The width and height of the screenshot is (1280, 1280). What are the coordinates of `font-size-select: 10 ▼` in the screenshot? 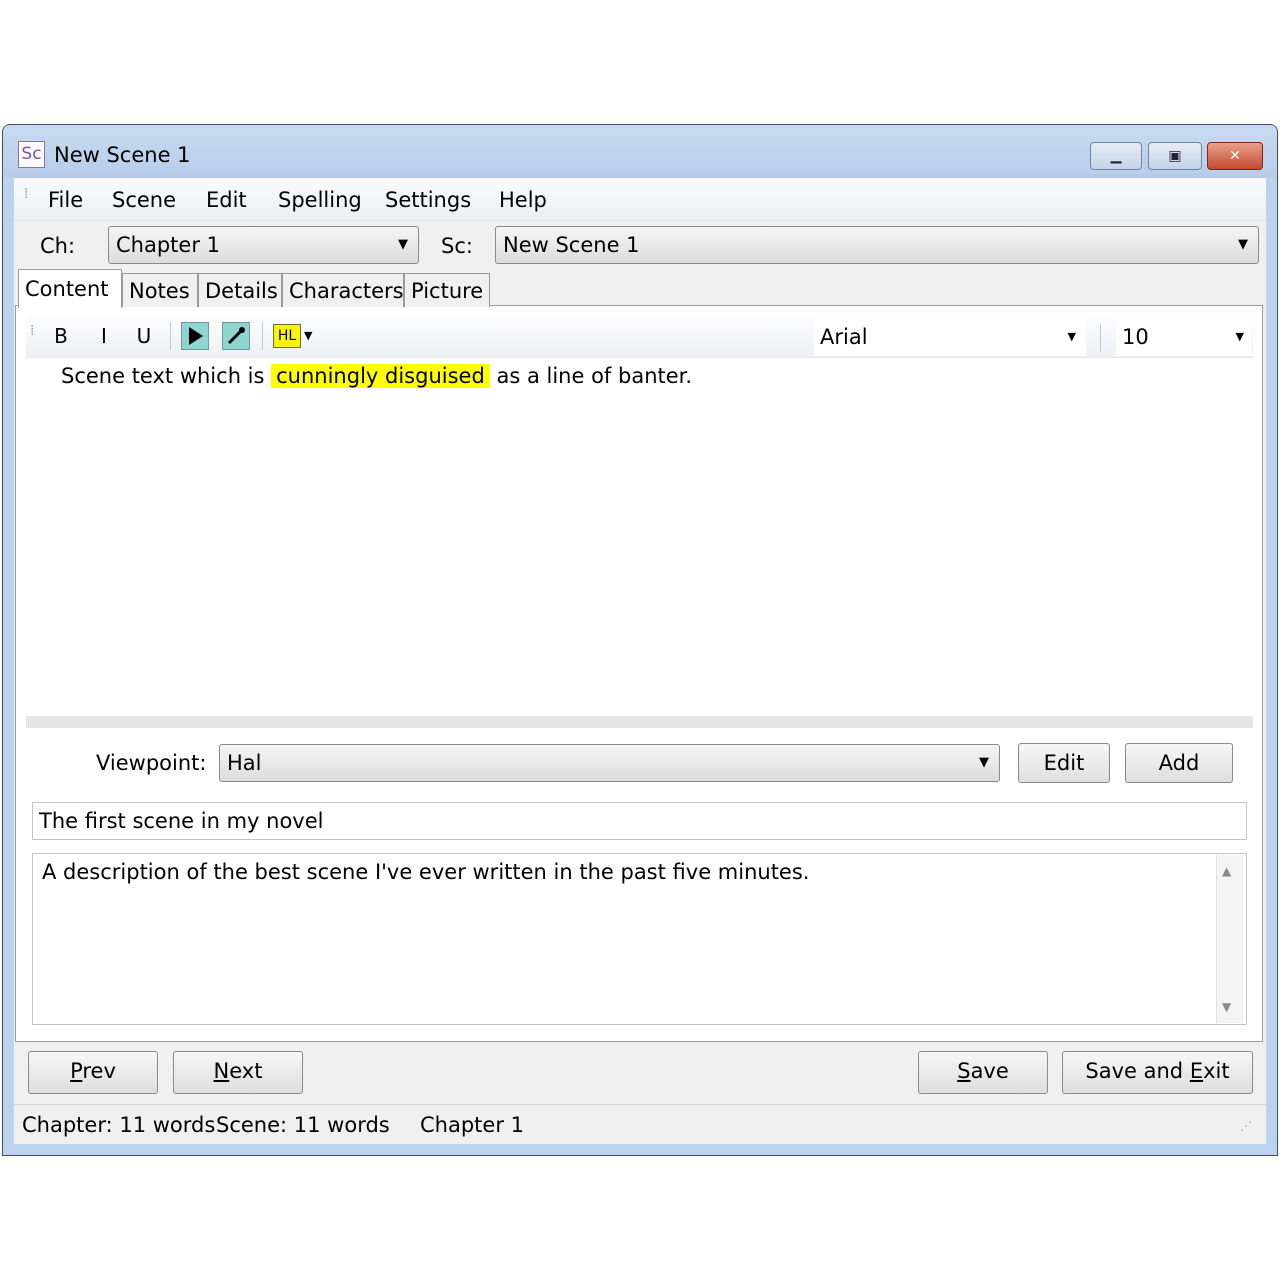 It's located at (1184, 337).